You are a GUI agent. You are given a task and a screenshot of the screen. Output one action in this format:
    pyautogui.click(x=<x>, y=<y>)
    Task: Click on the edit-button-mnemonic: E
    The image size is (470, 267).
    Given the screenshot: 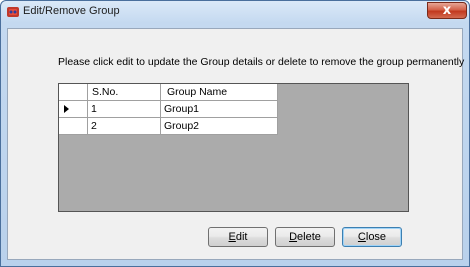 What is the action you would take?
    pyautogui.click(x=232, y=237)
    